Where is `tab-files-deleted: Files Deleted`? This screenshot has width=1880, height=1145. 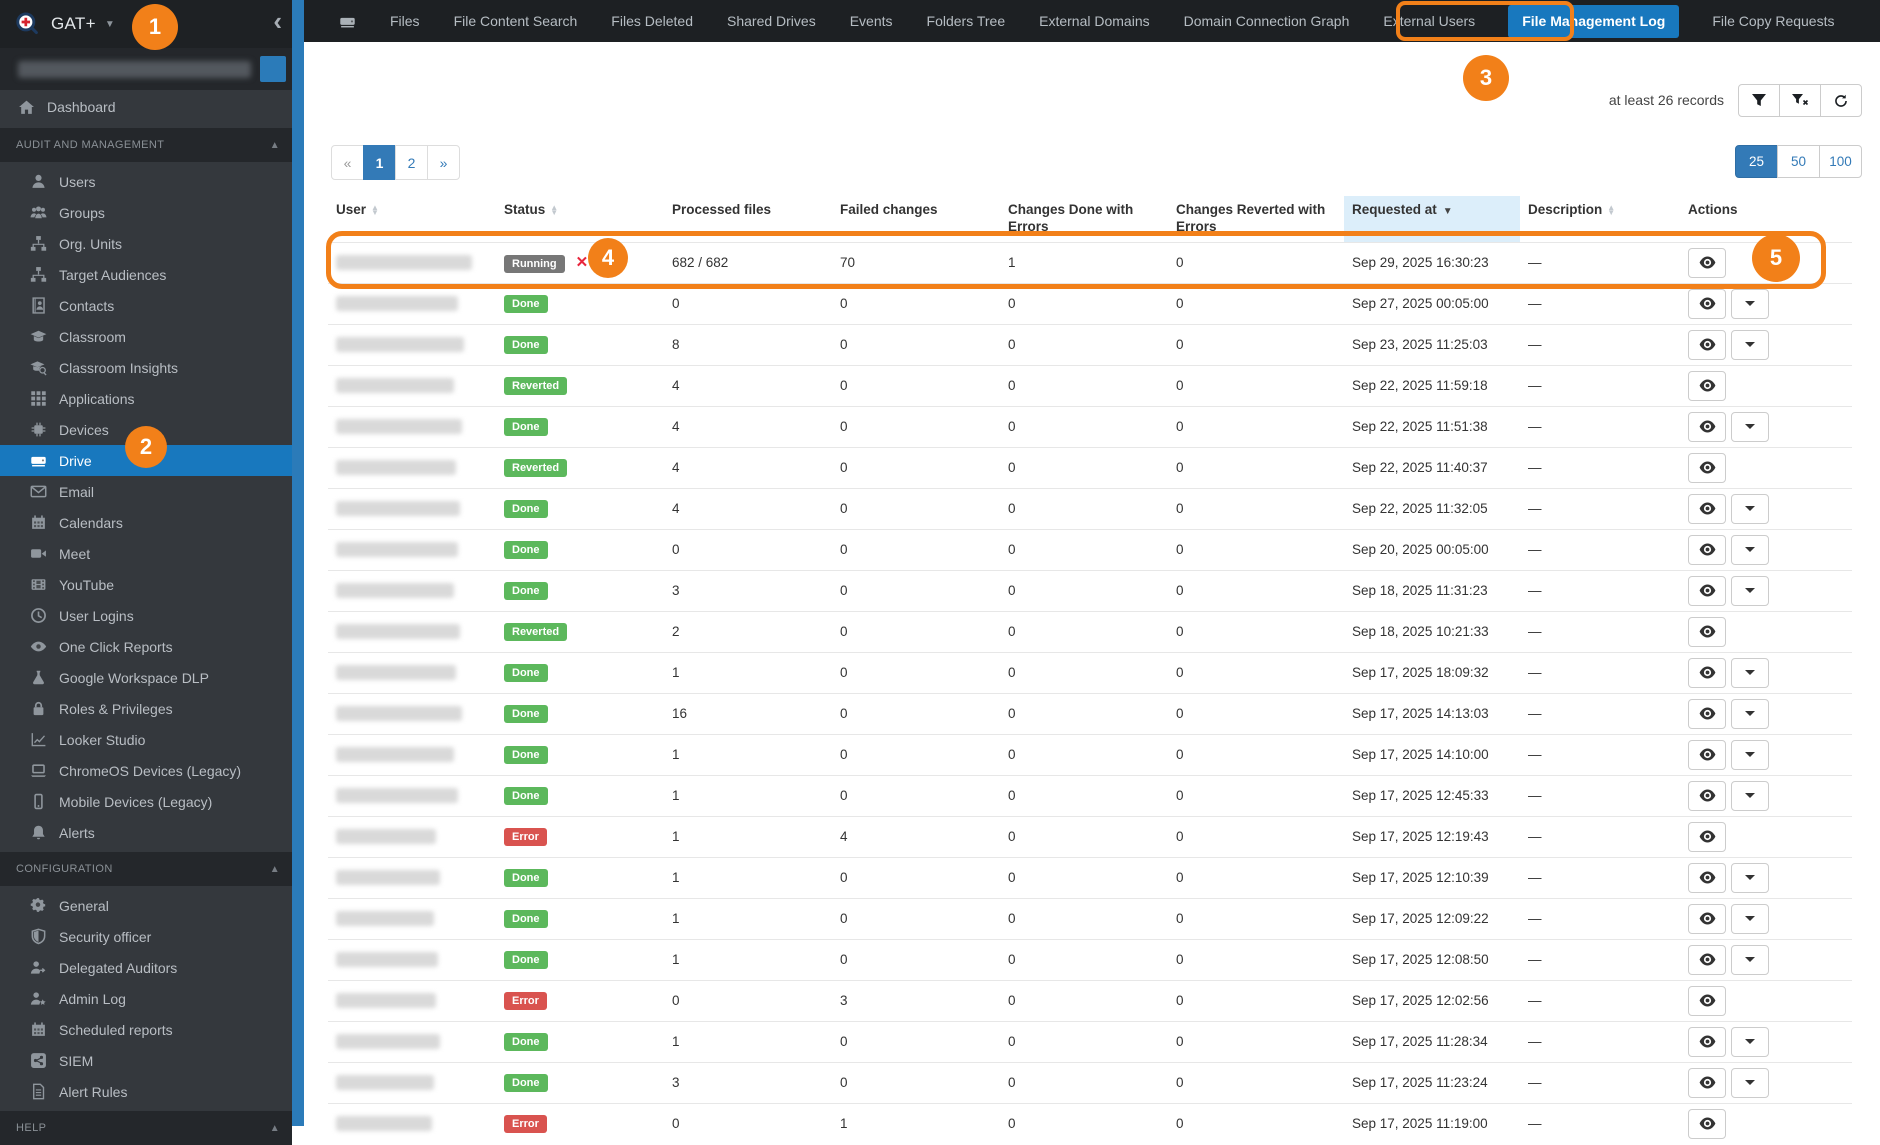
tab-files-deleted: Files Deleted is located at coordinates (652, 21).